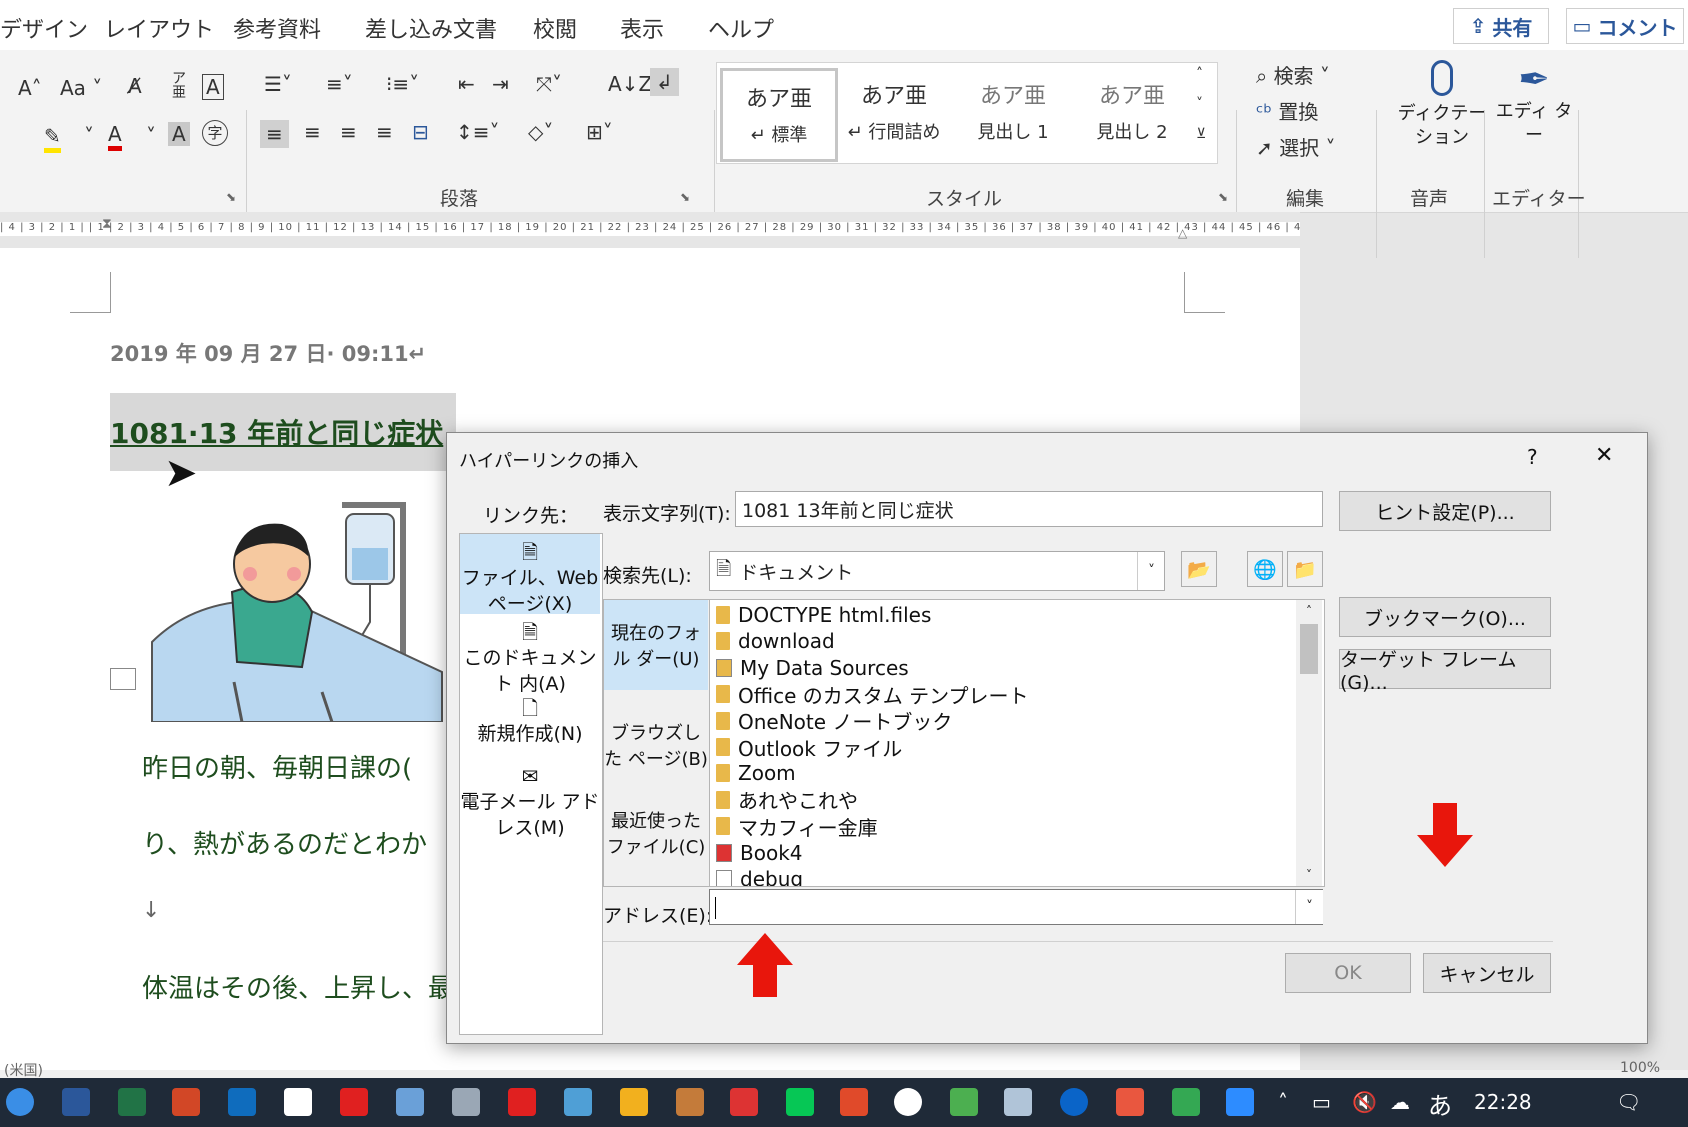 The image size is (1688, 1127). What do you see at coordinates (20, 1102) in the screenshot?
I see `user-icon` at bounding box center [20, 1102].